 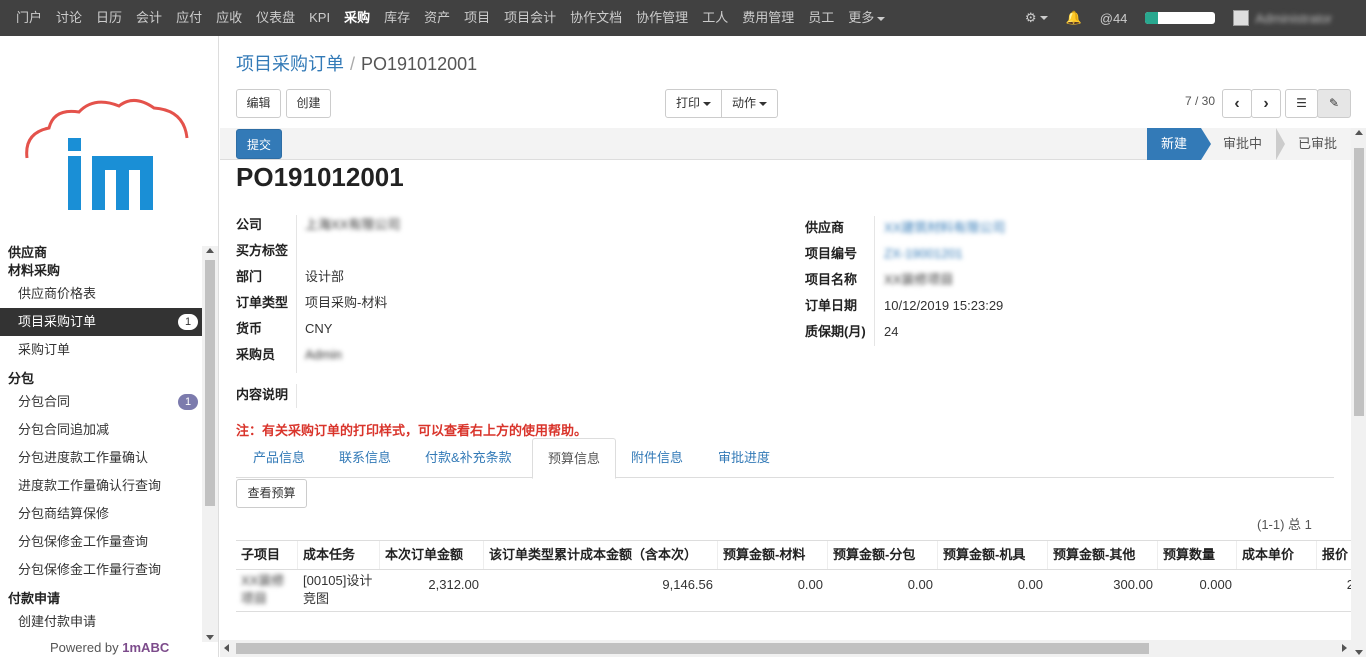 I want to click on field-label: 货币, so click(x=249, y=328).